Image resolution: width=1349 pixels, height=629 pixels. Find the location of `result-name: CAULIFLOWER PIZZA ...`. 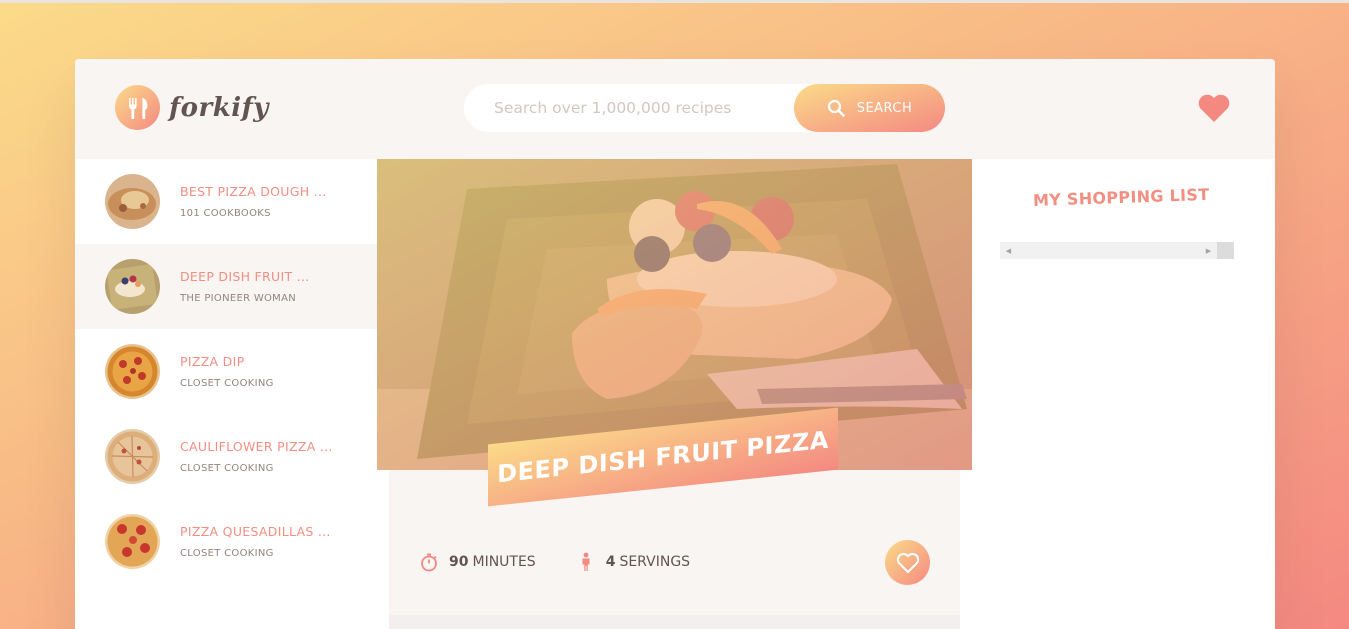

result-name: CAULIFLOWER PIZZA ... is located at coordinates (256, 446).